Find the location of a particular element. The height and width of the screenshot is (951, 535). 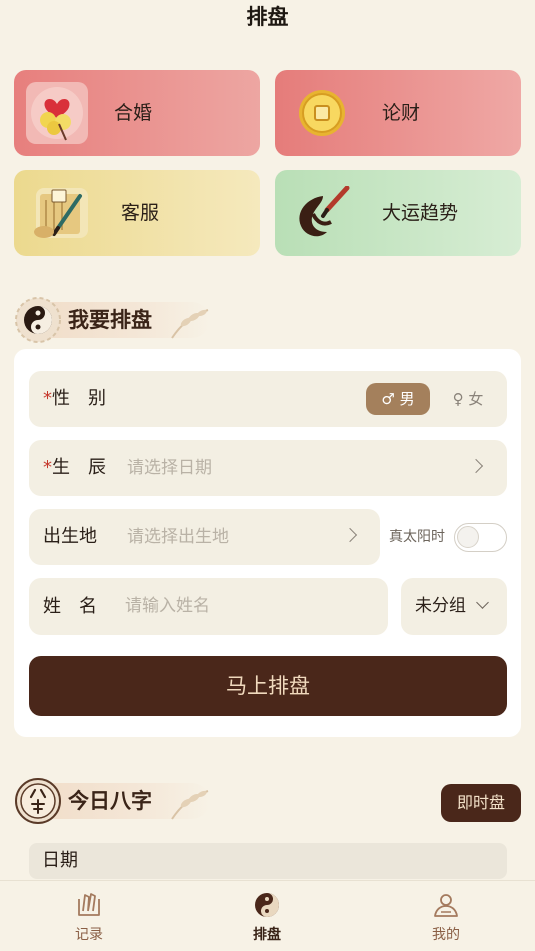

gender-row: *性 别 ♂ 男 ♀ 女 is located at coordinates (268, 399).